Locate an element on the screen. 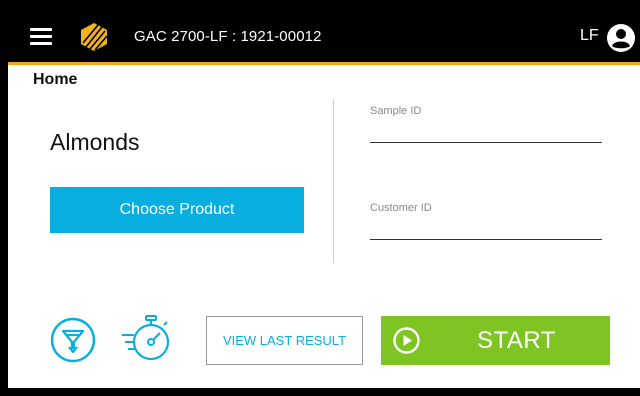  sample-id-field: Sample ID is located at coordinates (486, 124).